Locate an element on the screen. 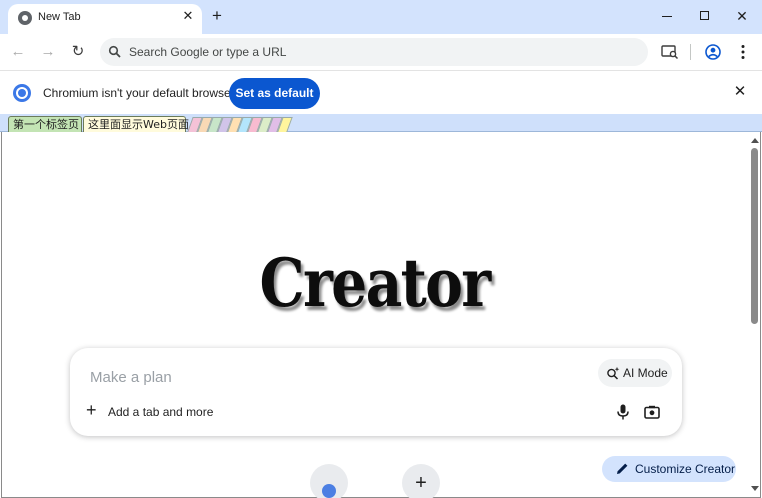 The width and height of the screenshot is (762, 498). search-icon is located at coordinates (114, 51).